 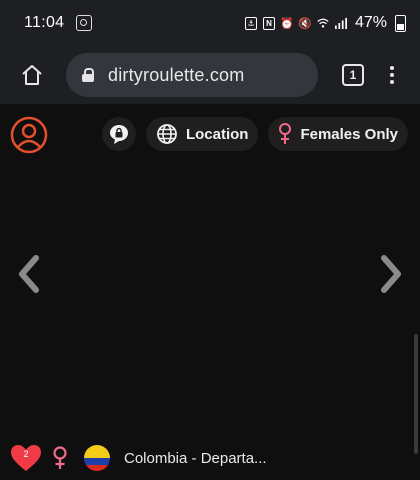 I want to click on gender-filter-label: Females Only, so click(x=349, y=134).